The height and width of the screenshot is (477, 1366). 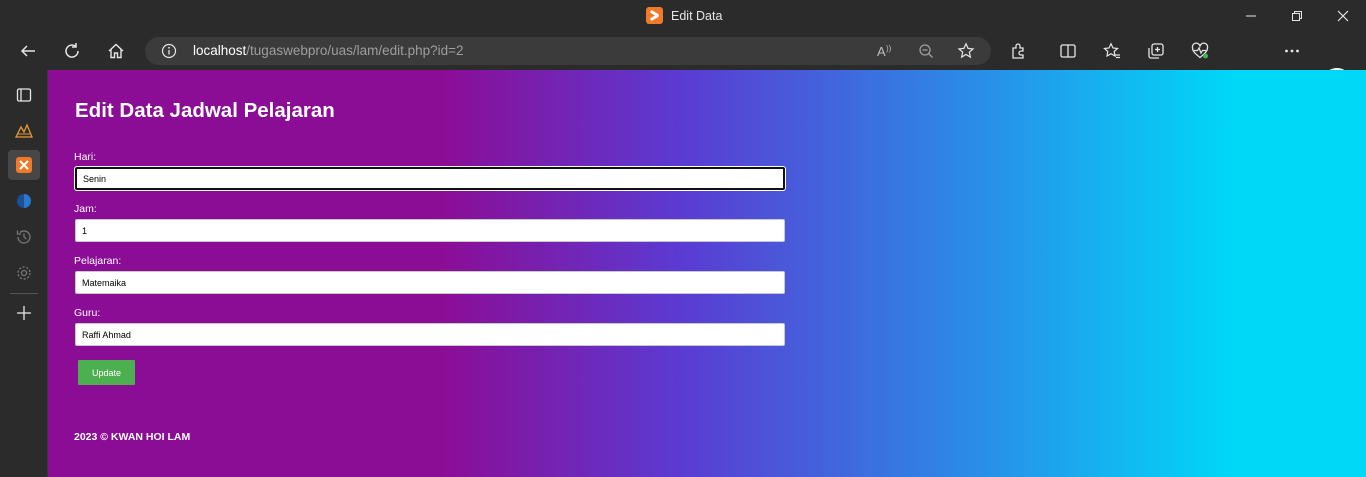 What do you see at coordinates (220, 50) in the screenshot?
I see `url-host: localhost` at bounding box center [220, 50].